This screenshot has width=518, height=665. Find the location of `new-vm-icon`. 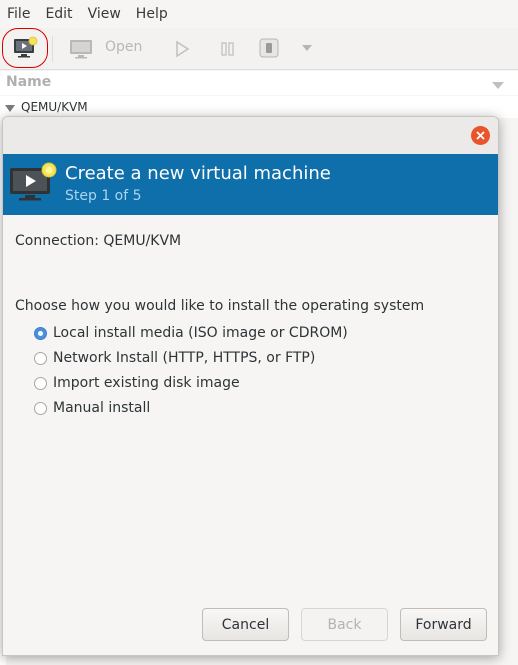

new-vm-icon is located at coordinates (26, 47).